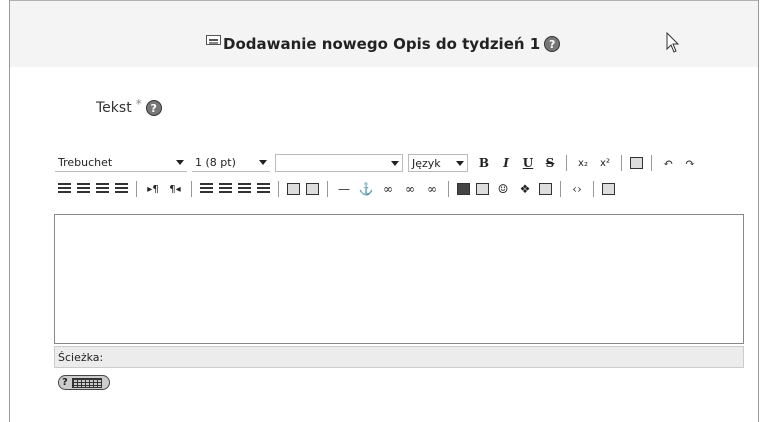 This screenshot has height=422, width=768. Describe the element at coordinates (344, 189) in the screenshot. I see `hr-icon: —` at that location.